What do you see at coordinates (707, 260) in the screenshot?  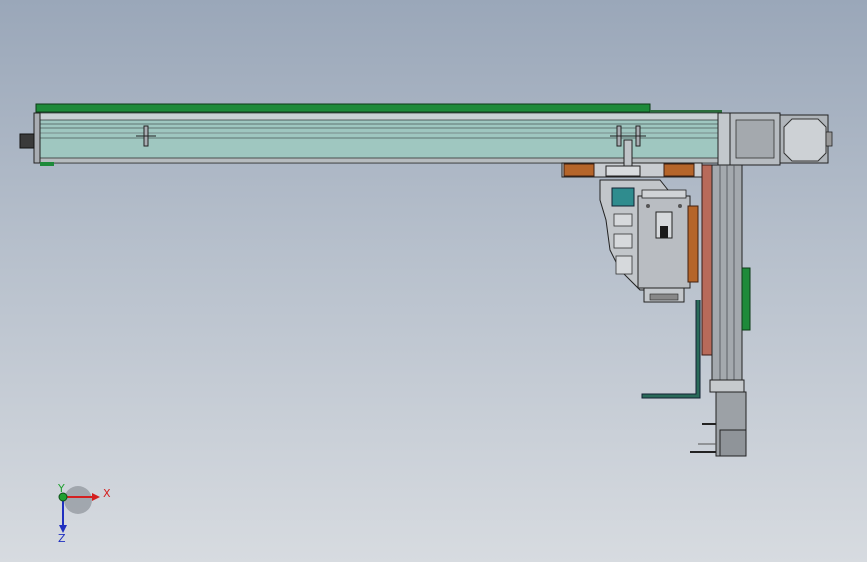 I see `column-red-strip` at bounding box center [707, 260].